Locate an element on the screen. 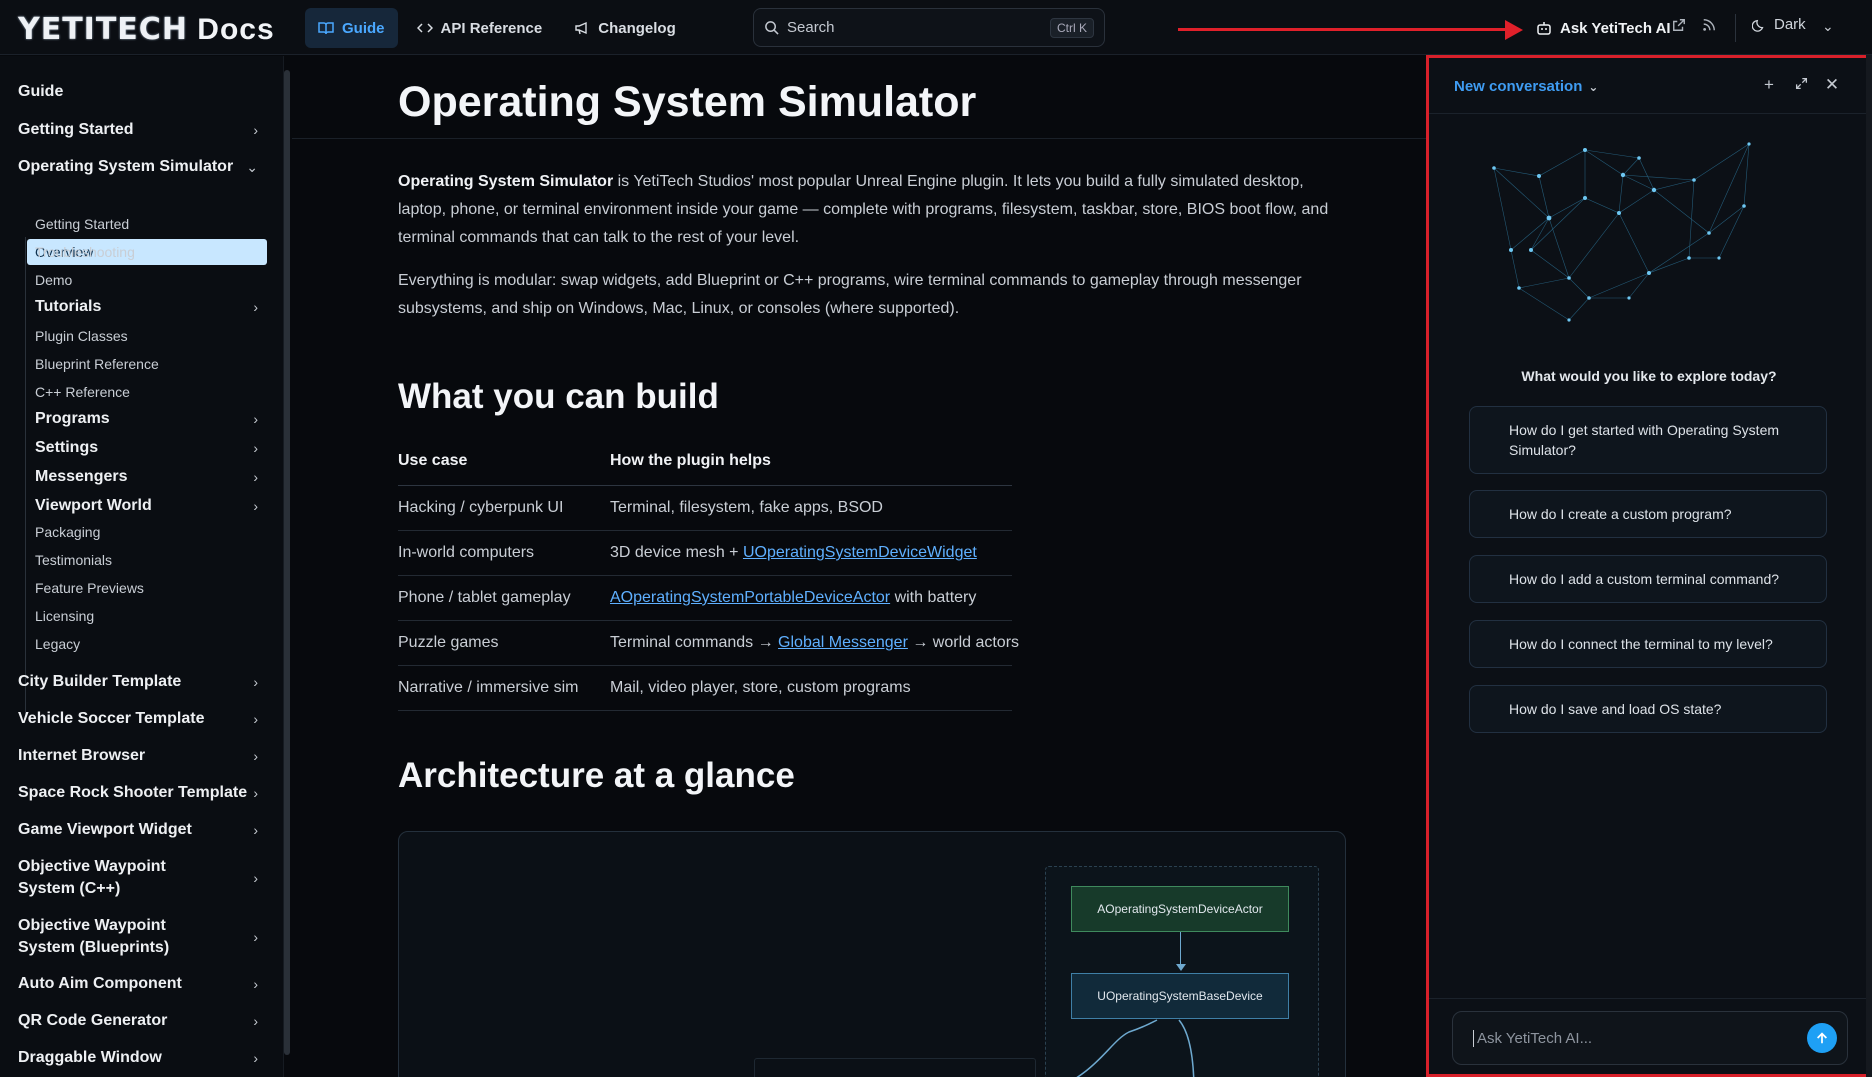  sidebar-item-demo: Demo is located at coordinates (146, 280).